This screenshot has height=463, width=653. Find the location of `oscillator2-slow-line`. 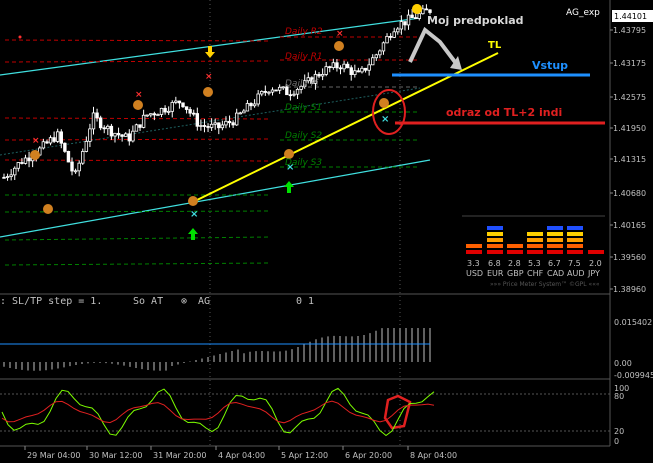

oscillator2-slow-line is located at coordinates (218, 412).